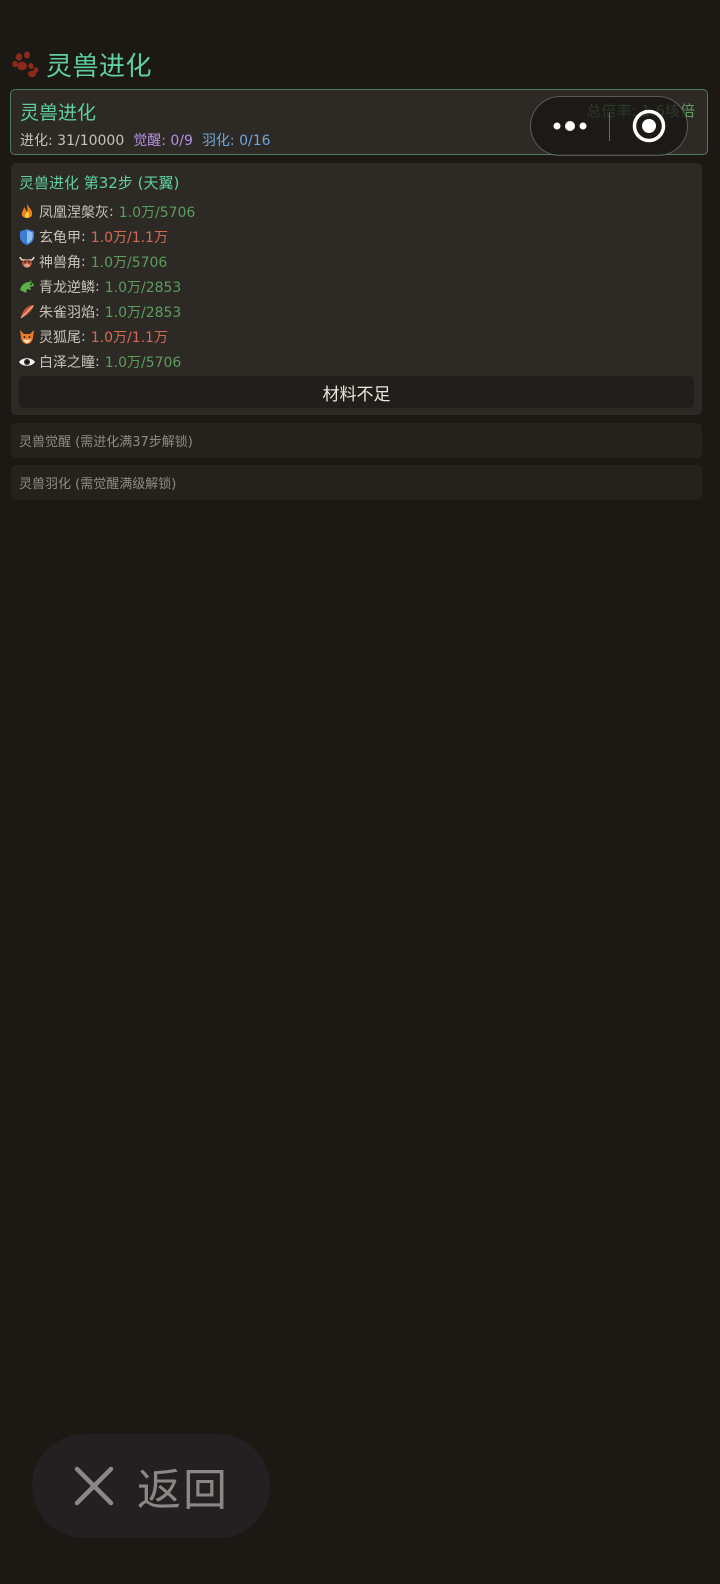 This screenshot has height=1584, width=720. What do you see at coordinates (74, 212) in the screenshot?
I see `material-name: 凤凰涅槃灰` at bounding box center [74, 212].